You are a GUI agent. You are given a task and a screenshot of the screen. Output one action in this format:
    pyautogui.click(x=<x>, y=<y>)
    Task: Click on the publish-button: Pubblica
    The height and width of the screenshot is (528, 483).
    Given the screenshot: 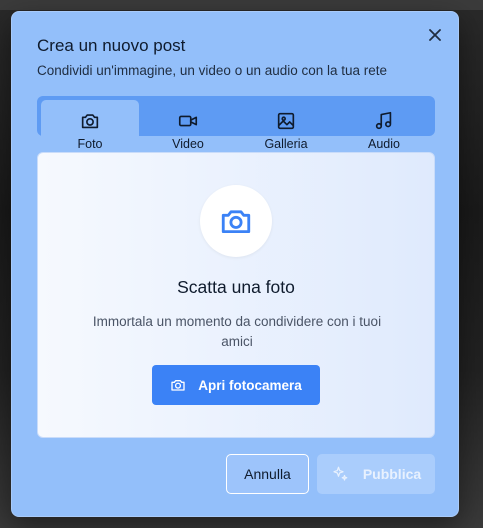 What is the action you would take?
    pyautogui.click(x=376, y=474)
    